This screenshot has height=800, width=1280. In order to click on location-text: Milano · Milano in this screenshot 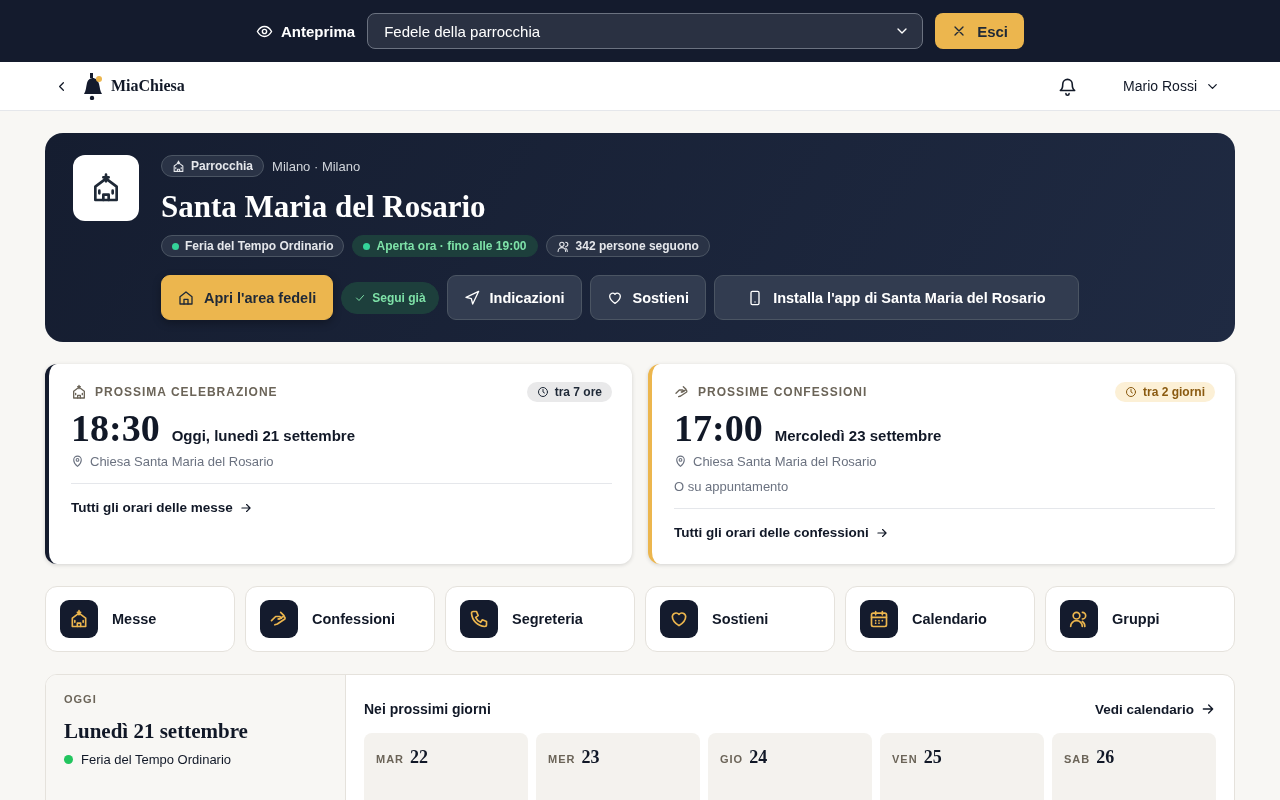, I will do `click(316, 166)`.